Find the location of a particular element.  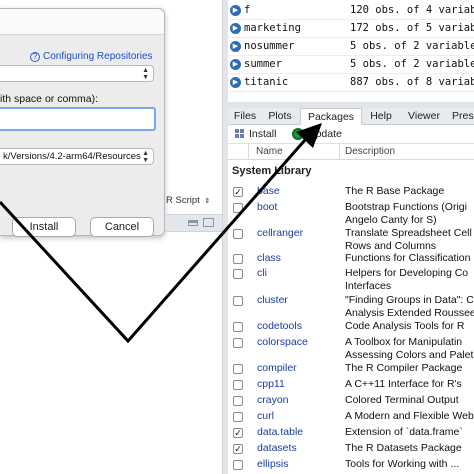

package-name-link: cellranger is located at coordinates (280, 233).